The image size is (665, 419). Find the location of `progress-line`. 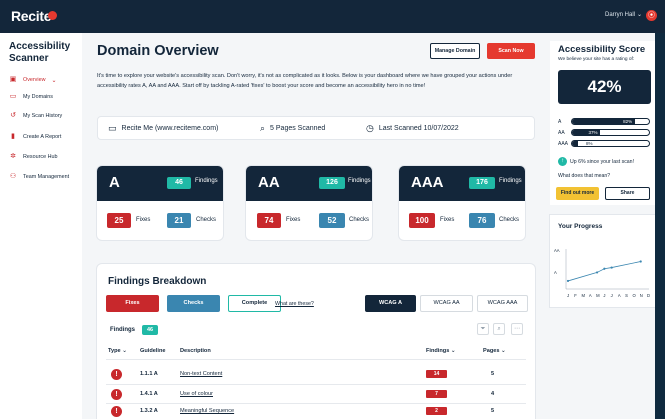

progress-line is located at coordinates (604, 271).